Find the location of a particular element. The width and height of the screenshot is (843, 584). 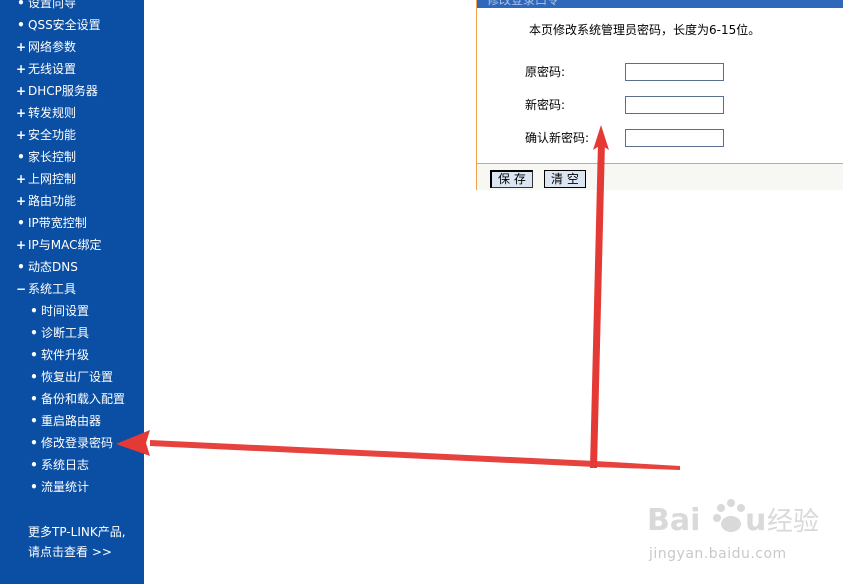

arrow-shaft-up is located at coordinates (597, 305).